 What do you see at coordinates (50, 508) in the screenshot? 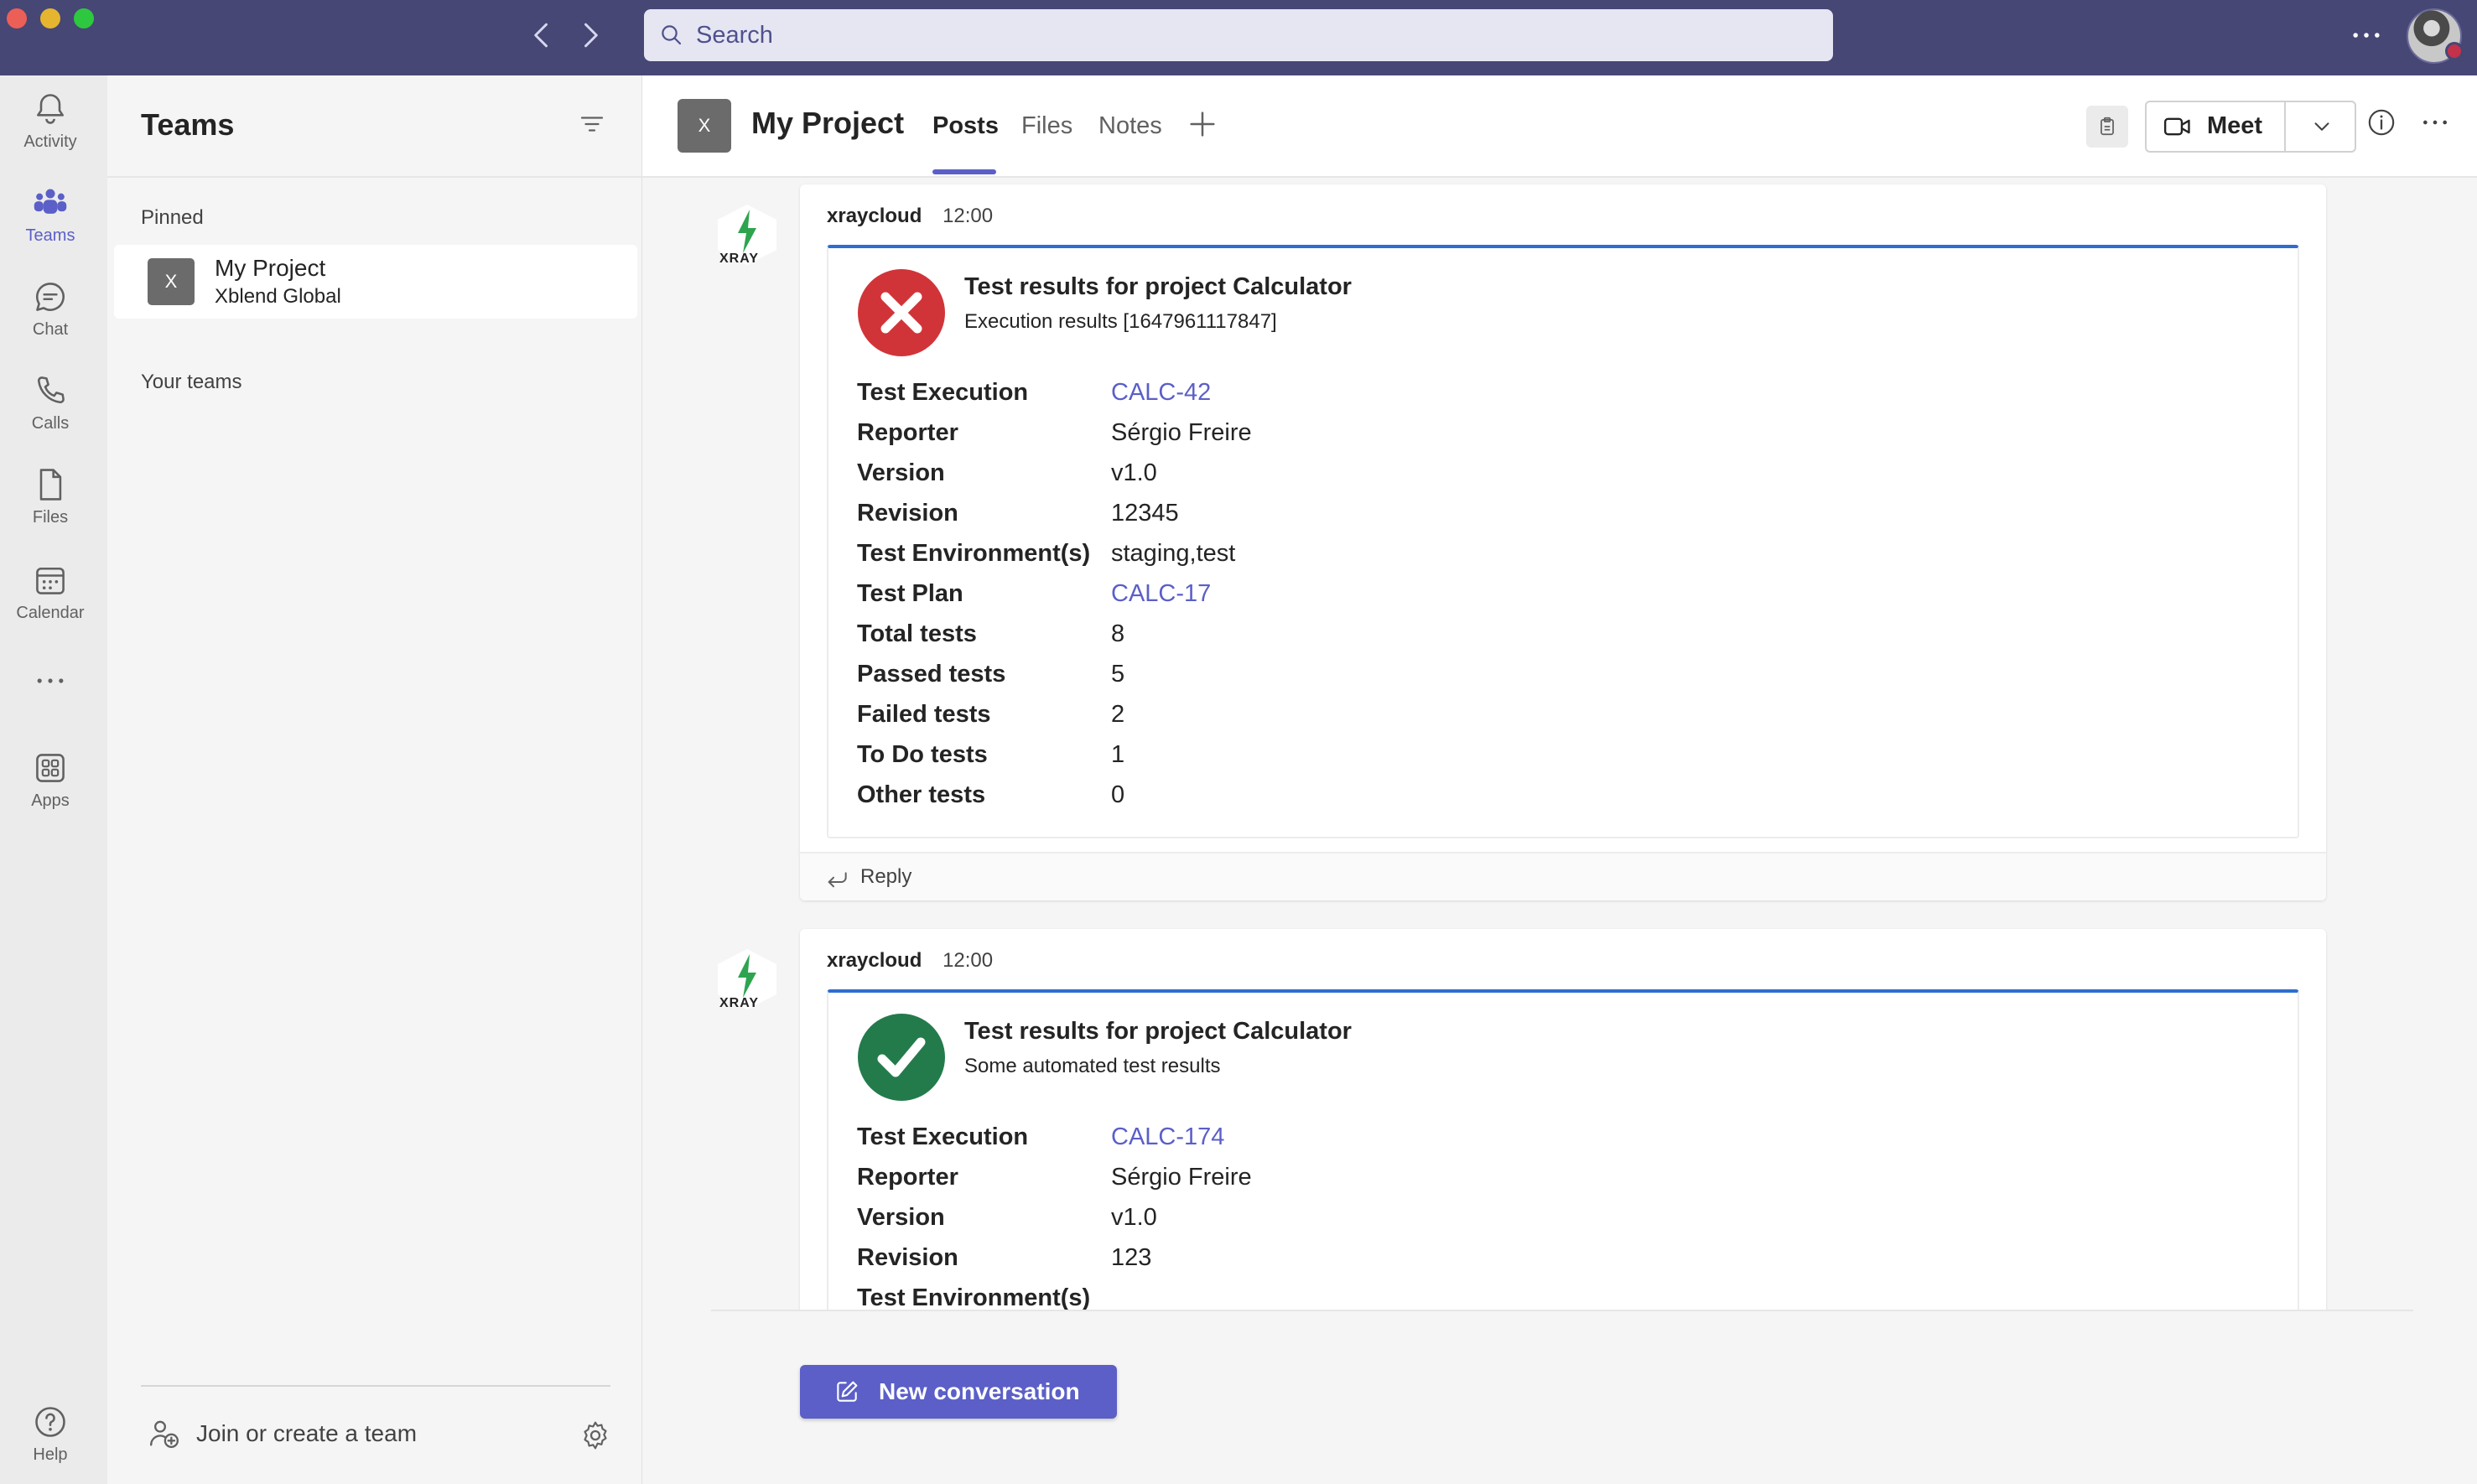
I see `rail-item-files: Files` at bounding box center [50, 508].